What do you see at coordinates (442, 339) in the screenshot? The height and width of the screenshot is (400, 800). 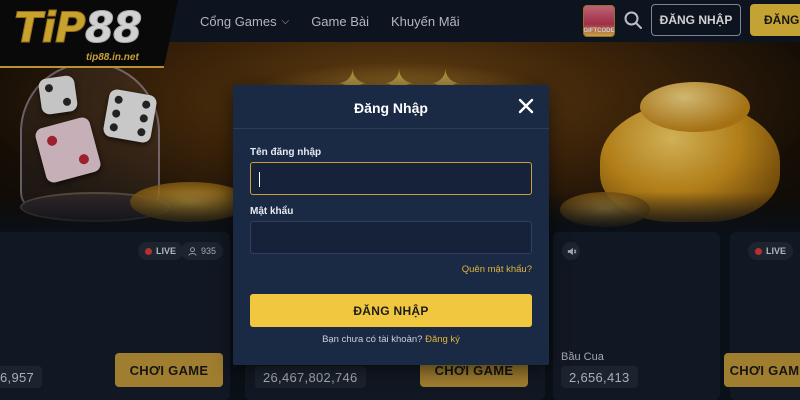 I see `signup-link: Đăng ký` at bounding box center [442, 339].